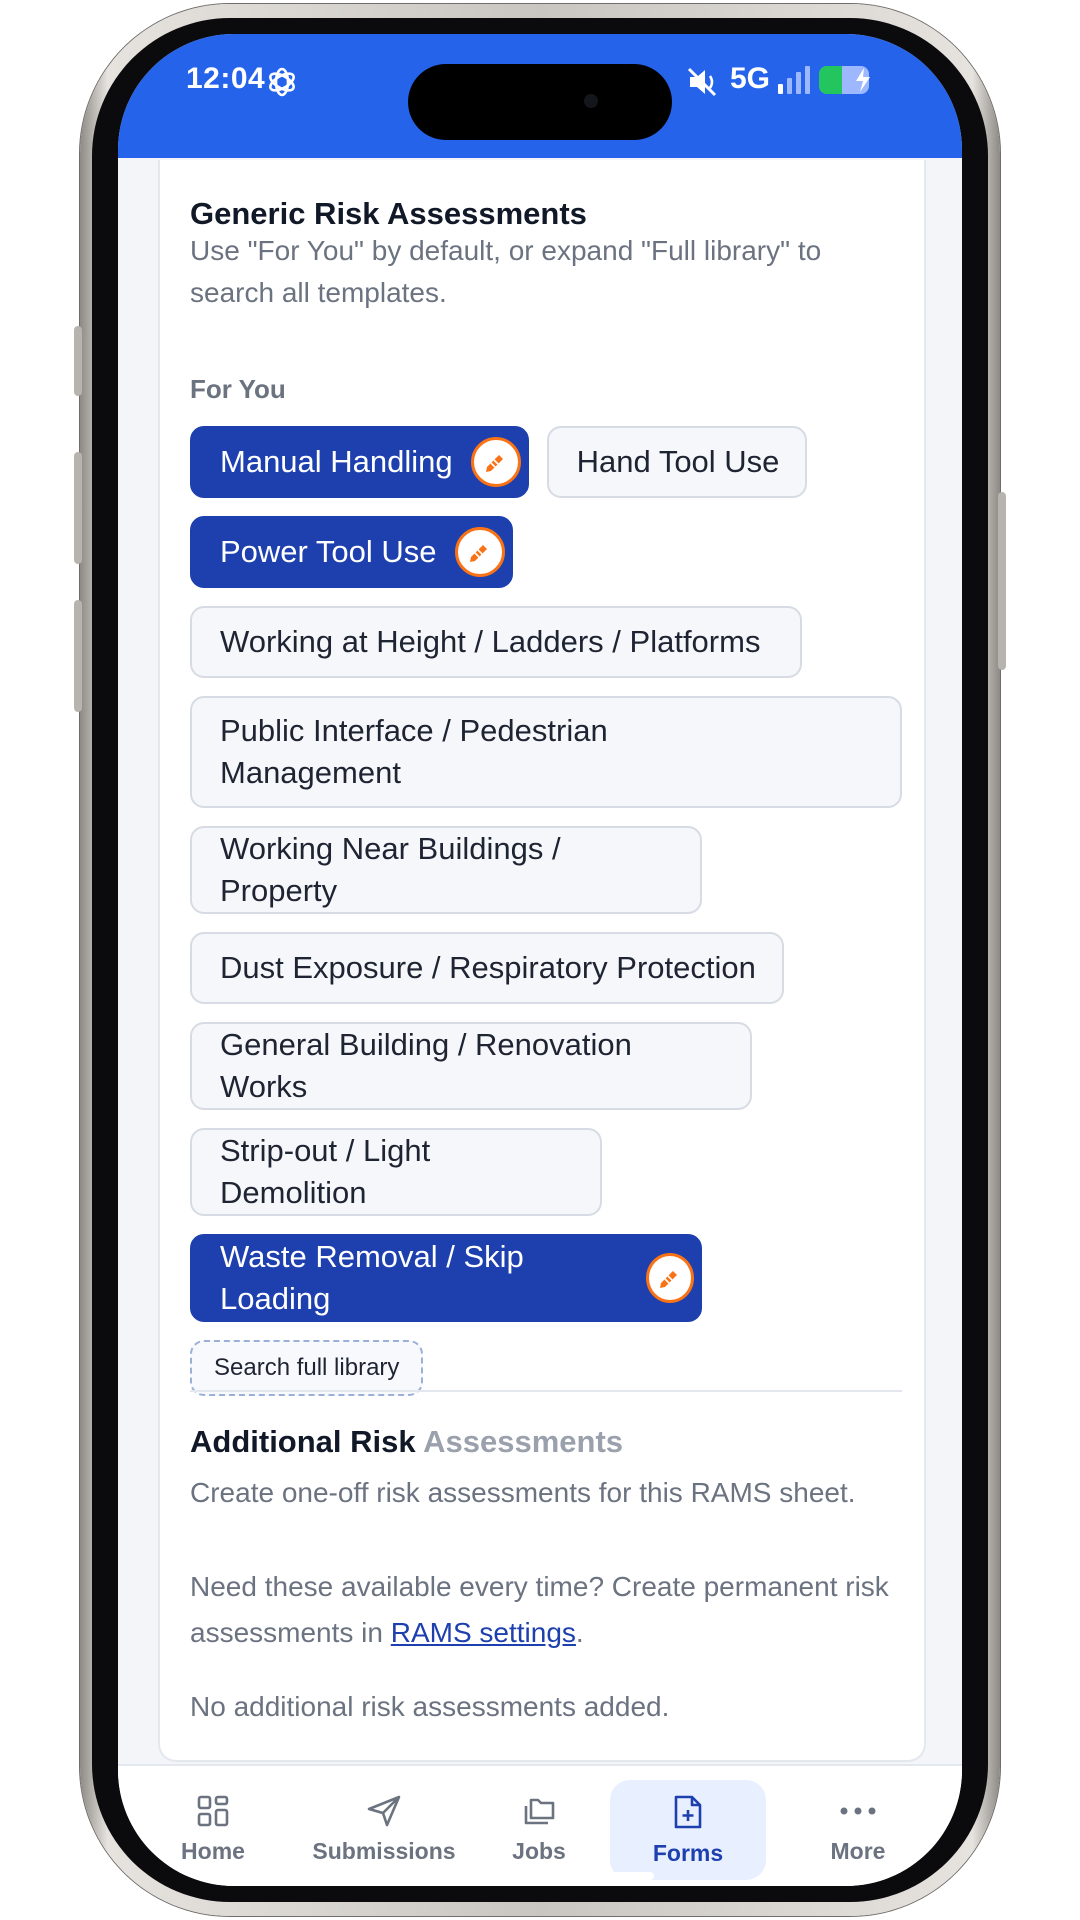 This screenshot has width=1080, height=1920. Describe the element at coordinates (213, 1811) in the screenshot. I see `grid-icon` at that location.